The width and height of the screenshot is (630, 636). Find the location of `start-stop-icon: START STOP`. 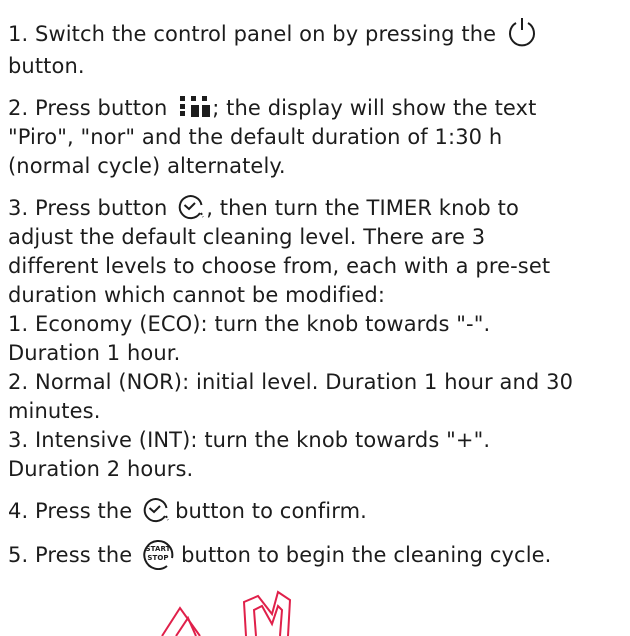

start-stop-icon: START STOP is located at coordinates (159, 553).